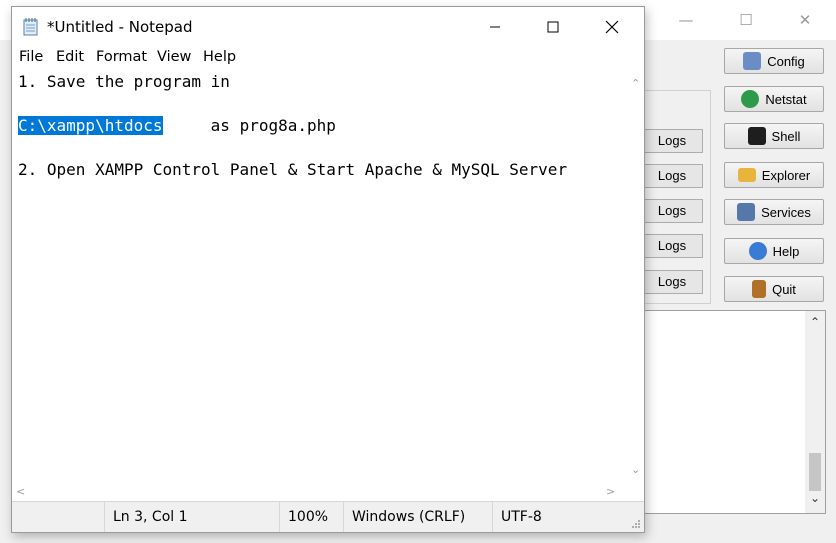 The image size is (836, 543). Describe the element at coordinates (805, 20) in the screenshot. I see `xampp-close-button: ✕` at that location.